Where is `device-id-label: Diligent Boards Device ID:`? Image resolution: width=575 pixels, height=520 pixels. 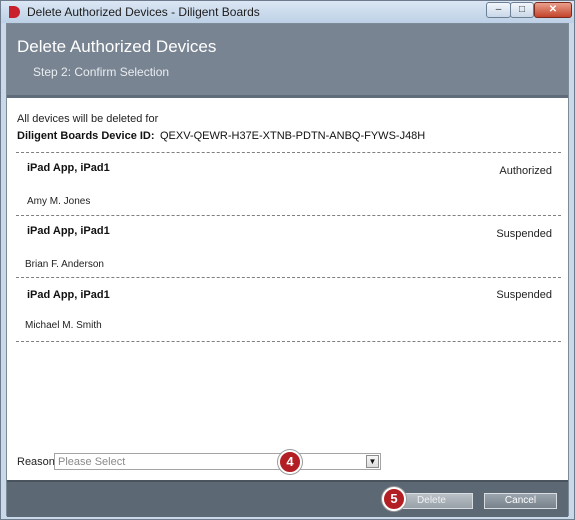 device-id-label: Diligent Boards Device ID: is located at coordinates (86, 136).